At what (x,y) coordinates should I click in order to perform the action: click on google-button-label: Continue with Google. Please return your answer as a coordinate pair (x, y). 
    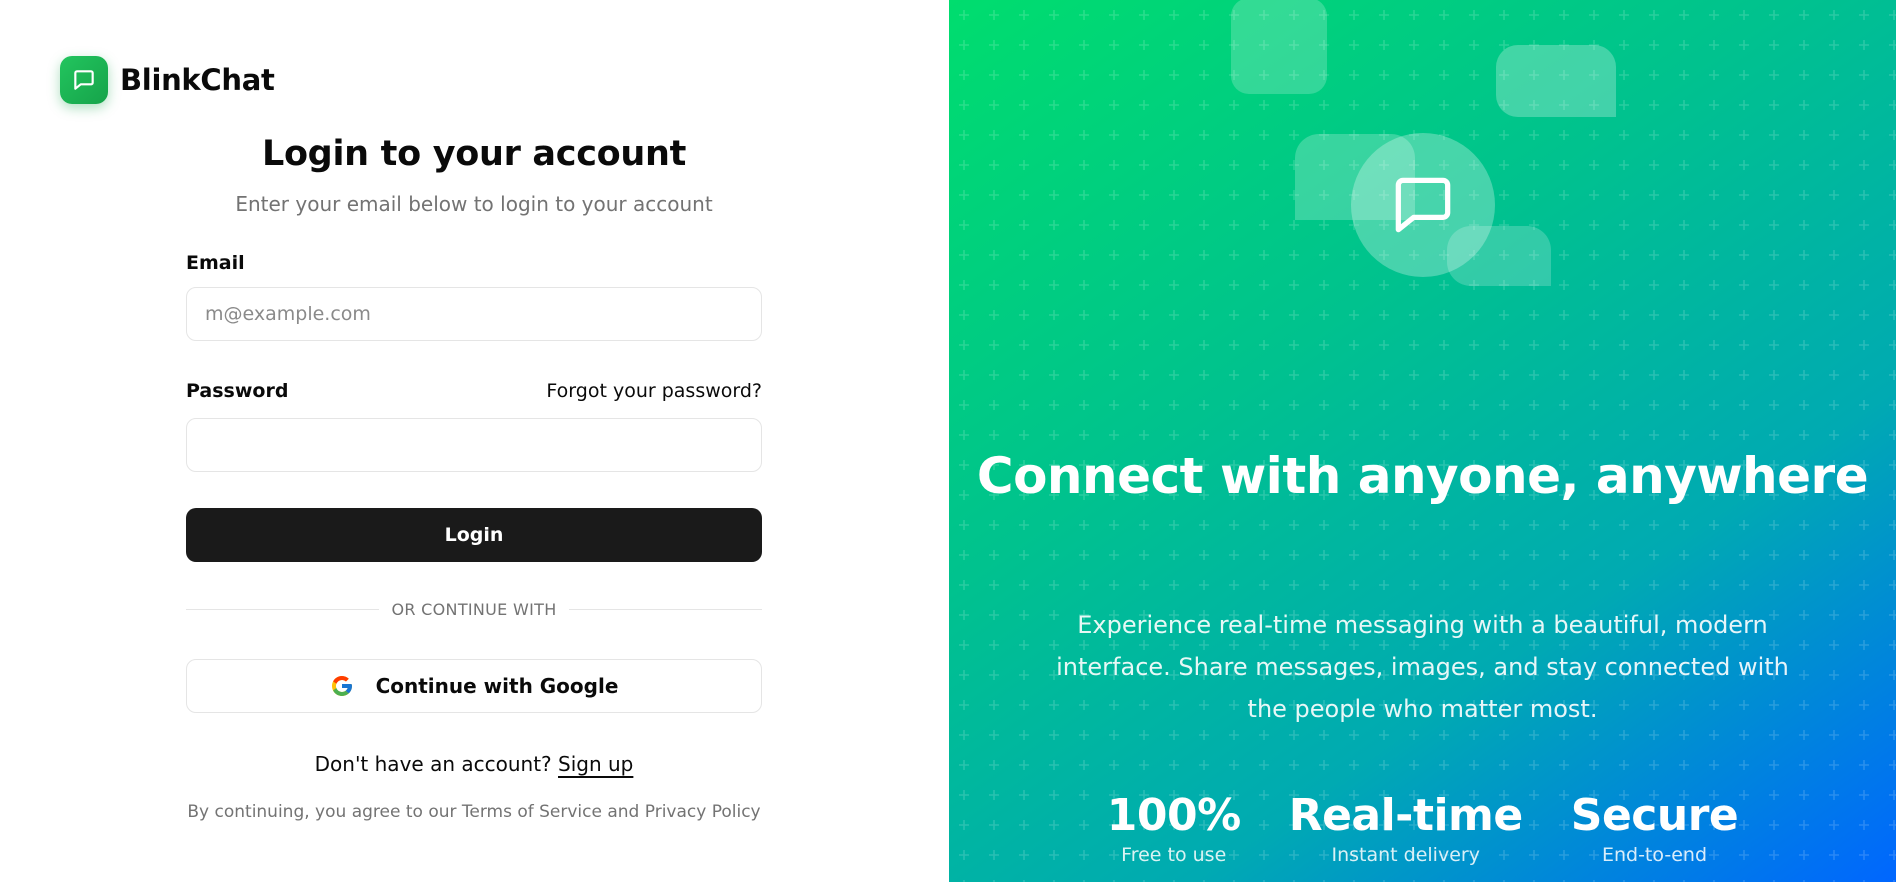
    Looking at the image, I should click on (497, 686).